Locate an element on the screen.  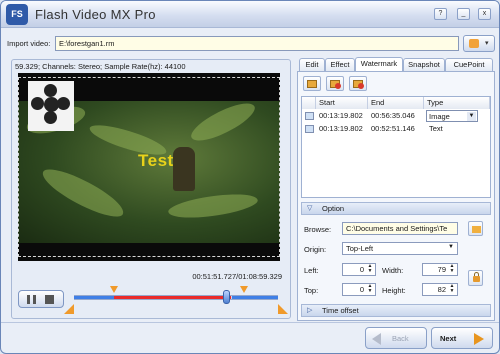
image-icon is located at coordinates (309, 116).